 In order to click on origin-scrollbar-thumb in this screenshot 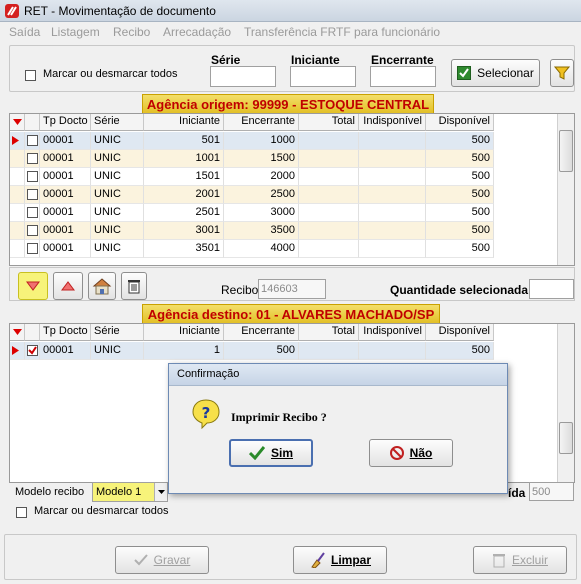, I will do `click(566, 151)`.